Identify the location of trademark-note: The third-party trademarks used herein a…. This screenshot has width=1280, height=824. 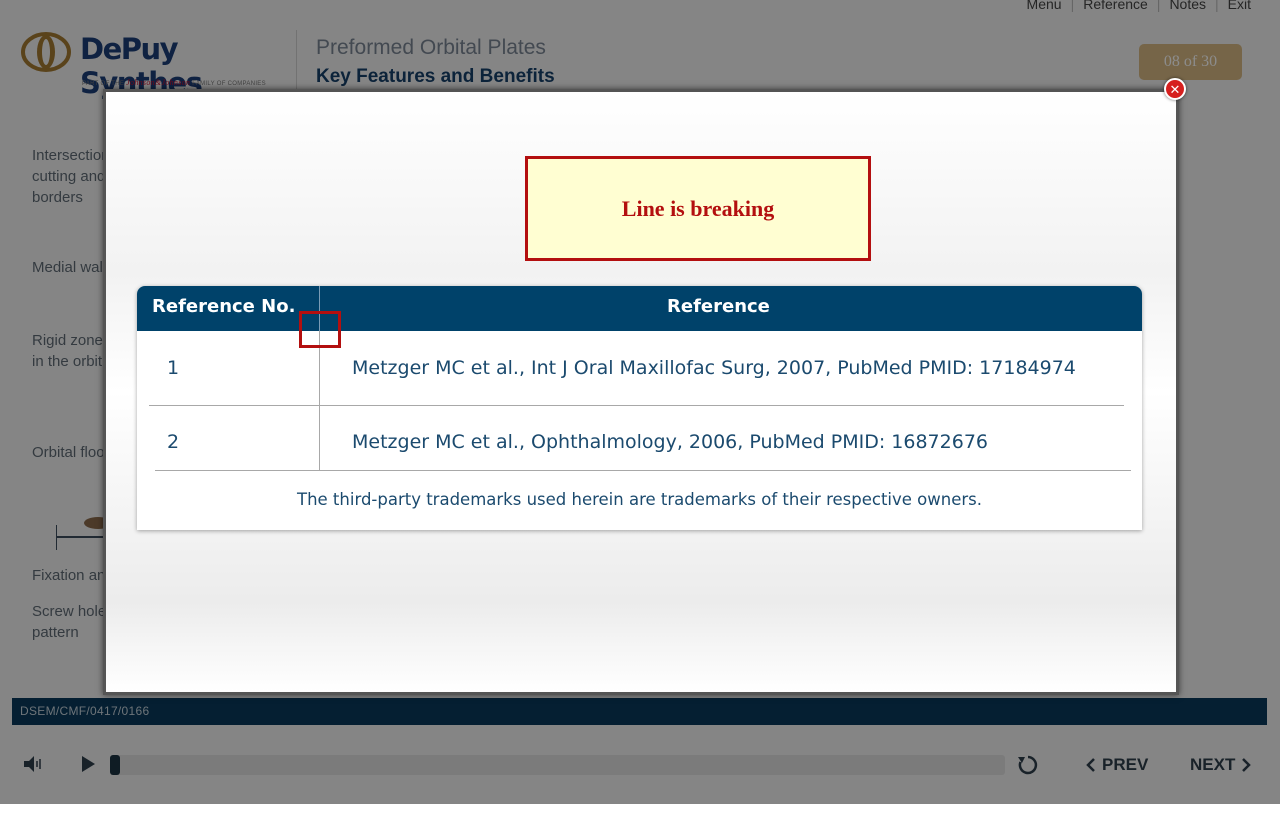
(639, 499).